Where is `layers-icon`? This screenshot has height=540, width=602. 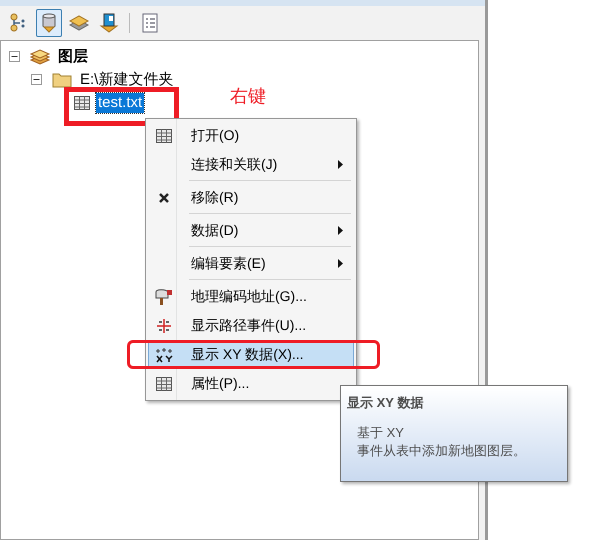
layers-icon is located at coordinates (40, 56).